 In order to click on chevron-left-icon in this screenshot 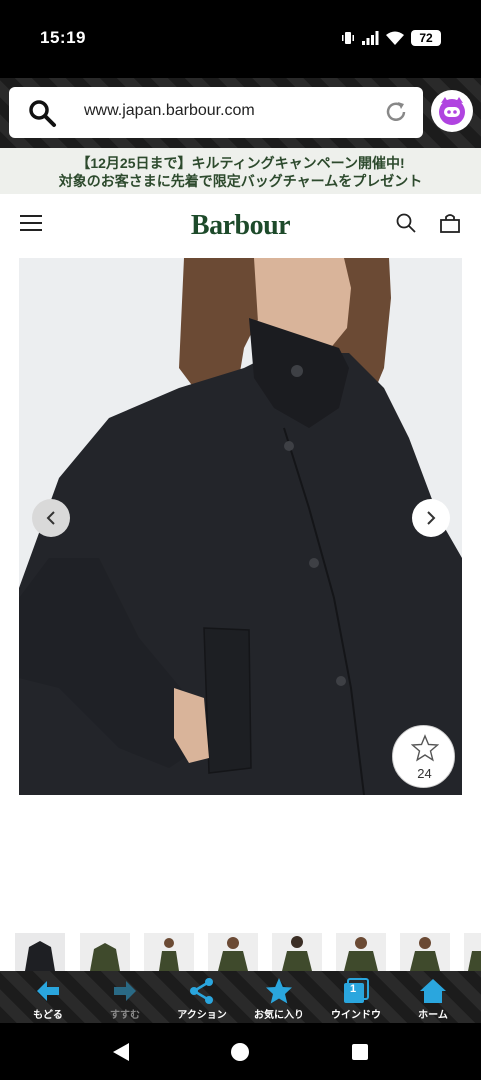, I will do `click(50, 518)`.